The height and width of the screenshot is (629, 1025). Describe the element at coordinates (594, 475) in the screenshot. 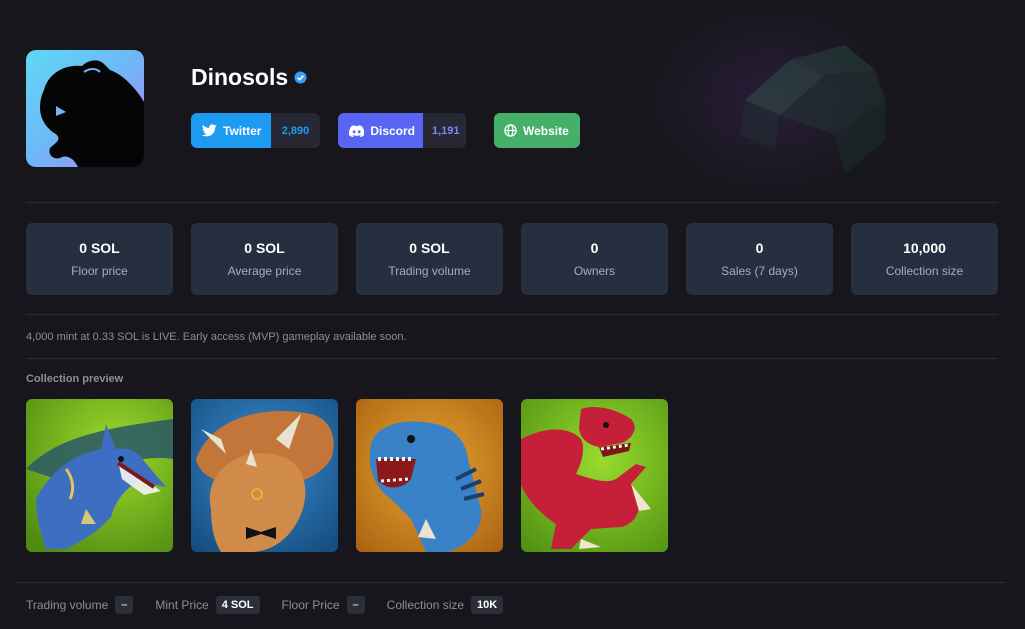

I see `raptor-nft-image` at that location.